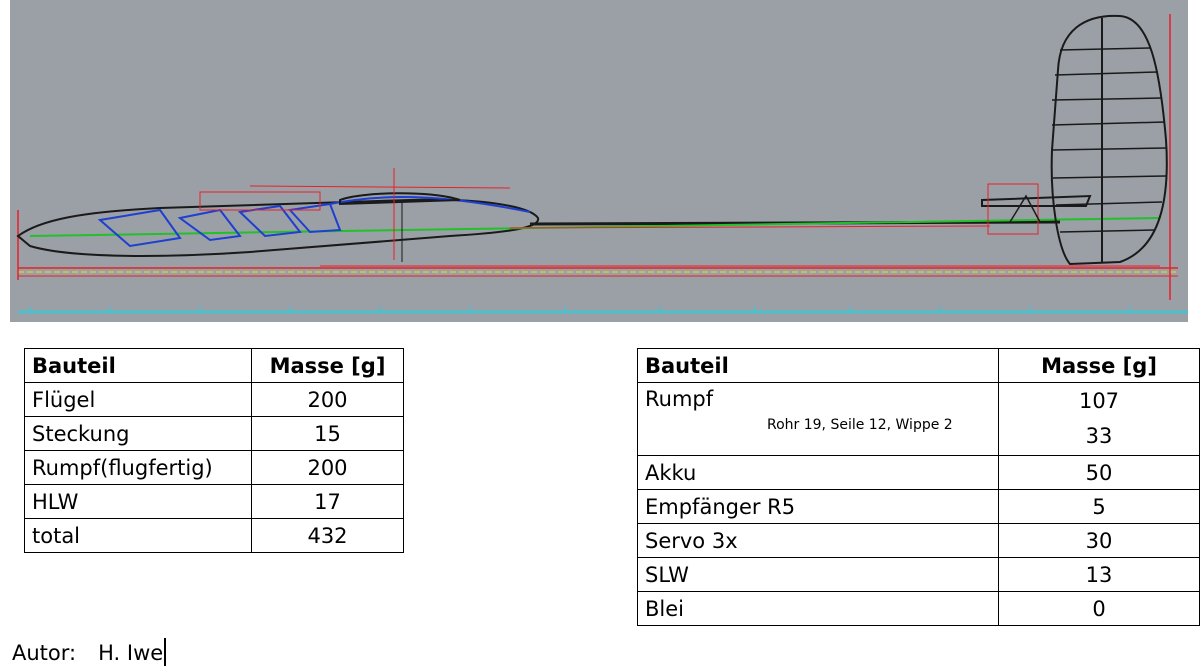  I want to click on table-row-total: total 432, so click(214, 535).